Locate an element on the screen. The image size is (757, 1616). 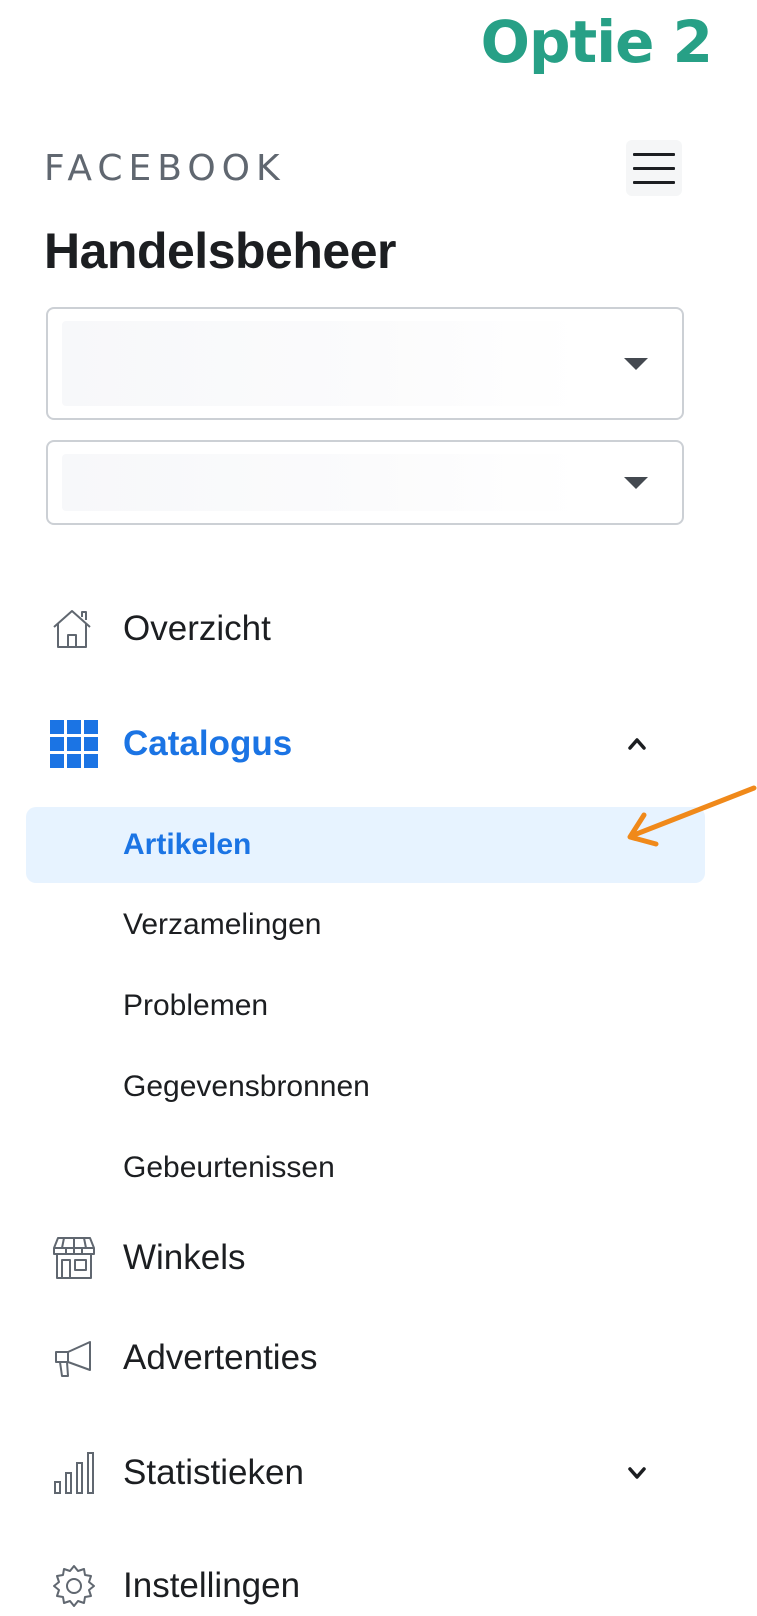
nav-item-catalog: Catalogus is located at coordinates (378, 744).